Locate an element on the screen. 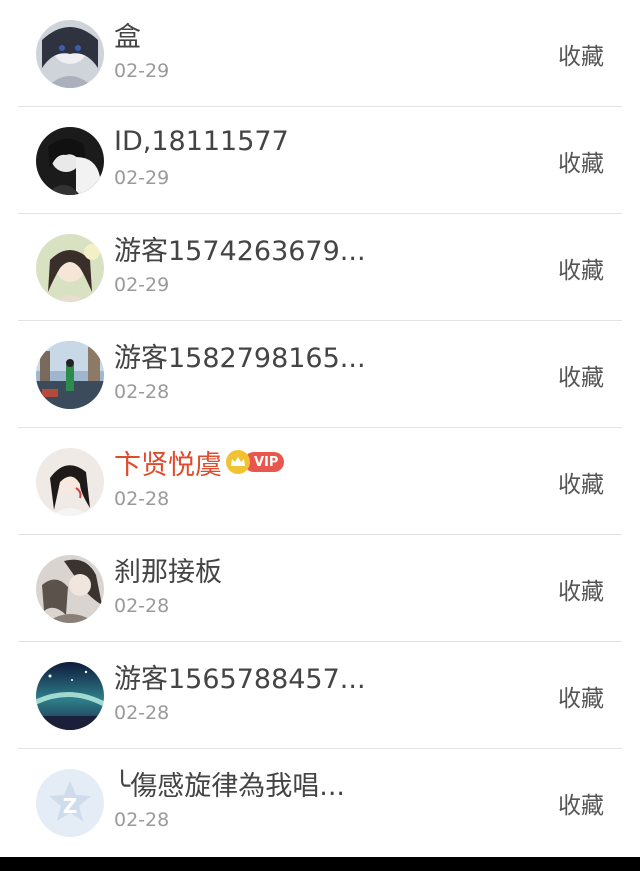  bottom-bar is located at coordinates (320, 864).